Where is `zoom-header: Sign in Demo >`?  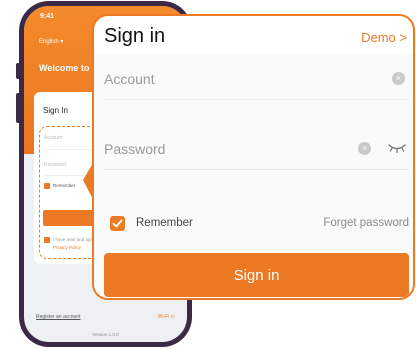 zoom-header: Sign in Demo > is located at coordinates (253, 35).